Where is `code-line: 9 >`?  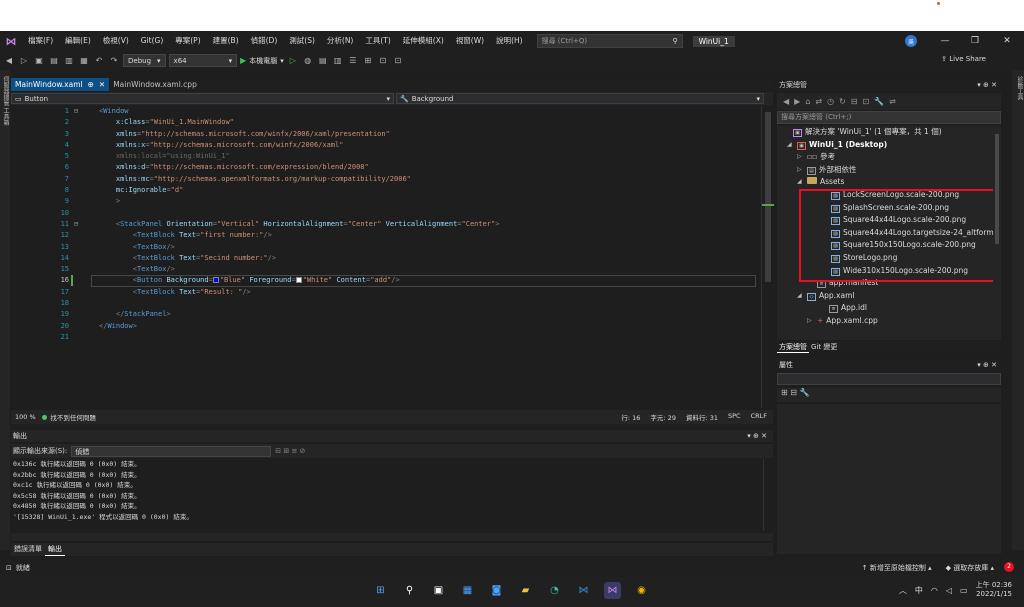 code-line: 9 > is located at coordinates (386, 201).